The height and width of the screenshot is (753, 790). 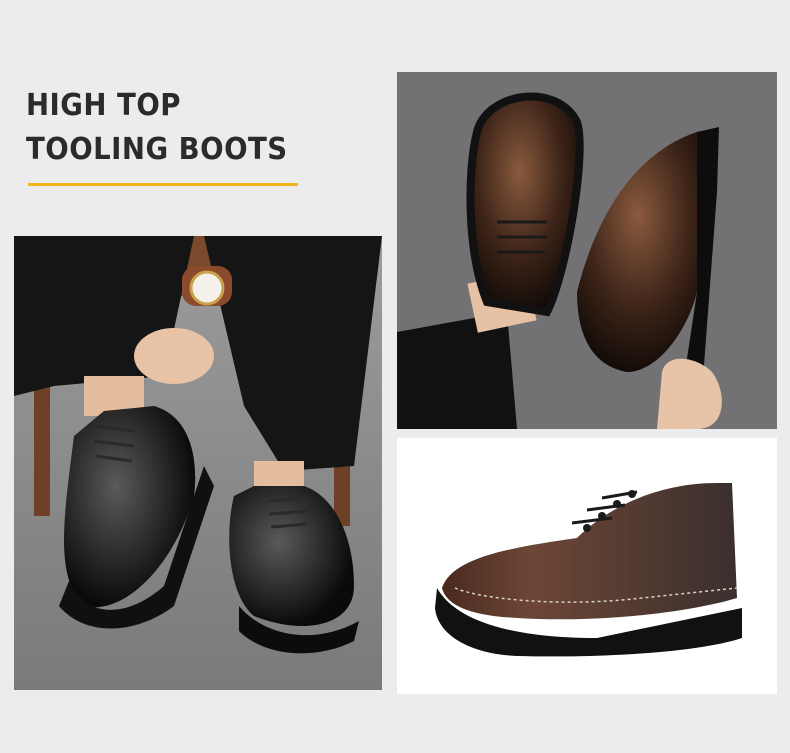 I want to click on accent-rule, so click(x=163, y=184).